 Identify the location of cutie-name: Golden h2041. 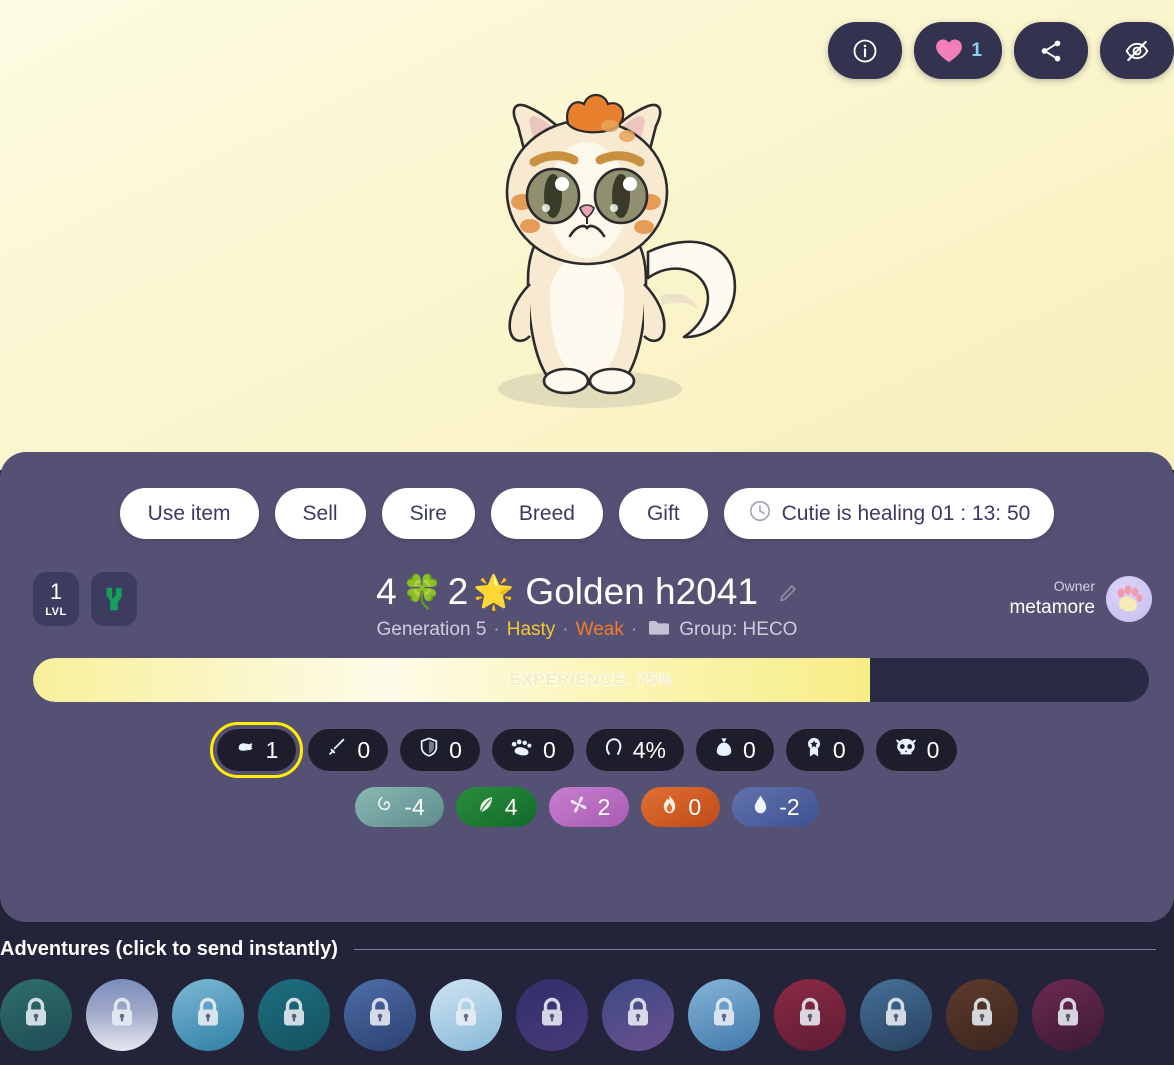
(641, 591).